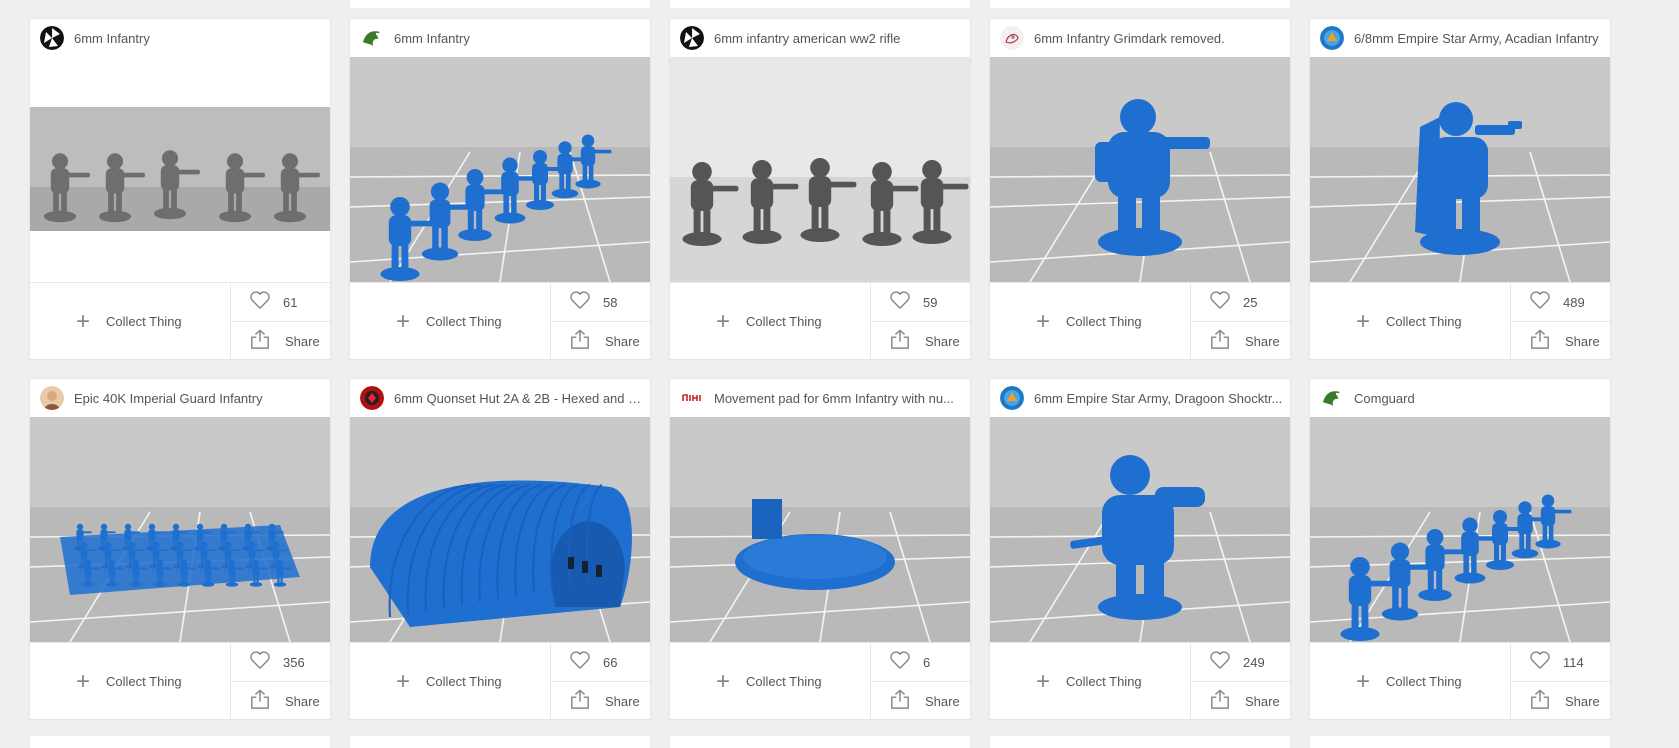  I want to click on like-button: 25, so click(1240, 302).